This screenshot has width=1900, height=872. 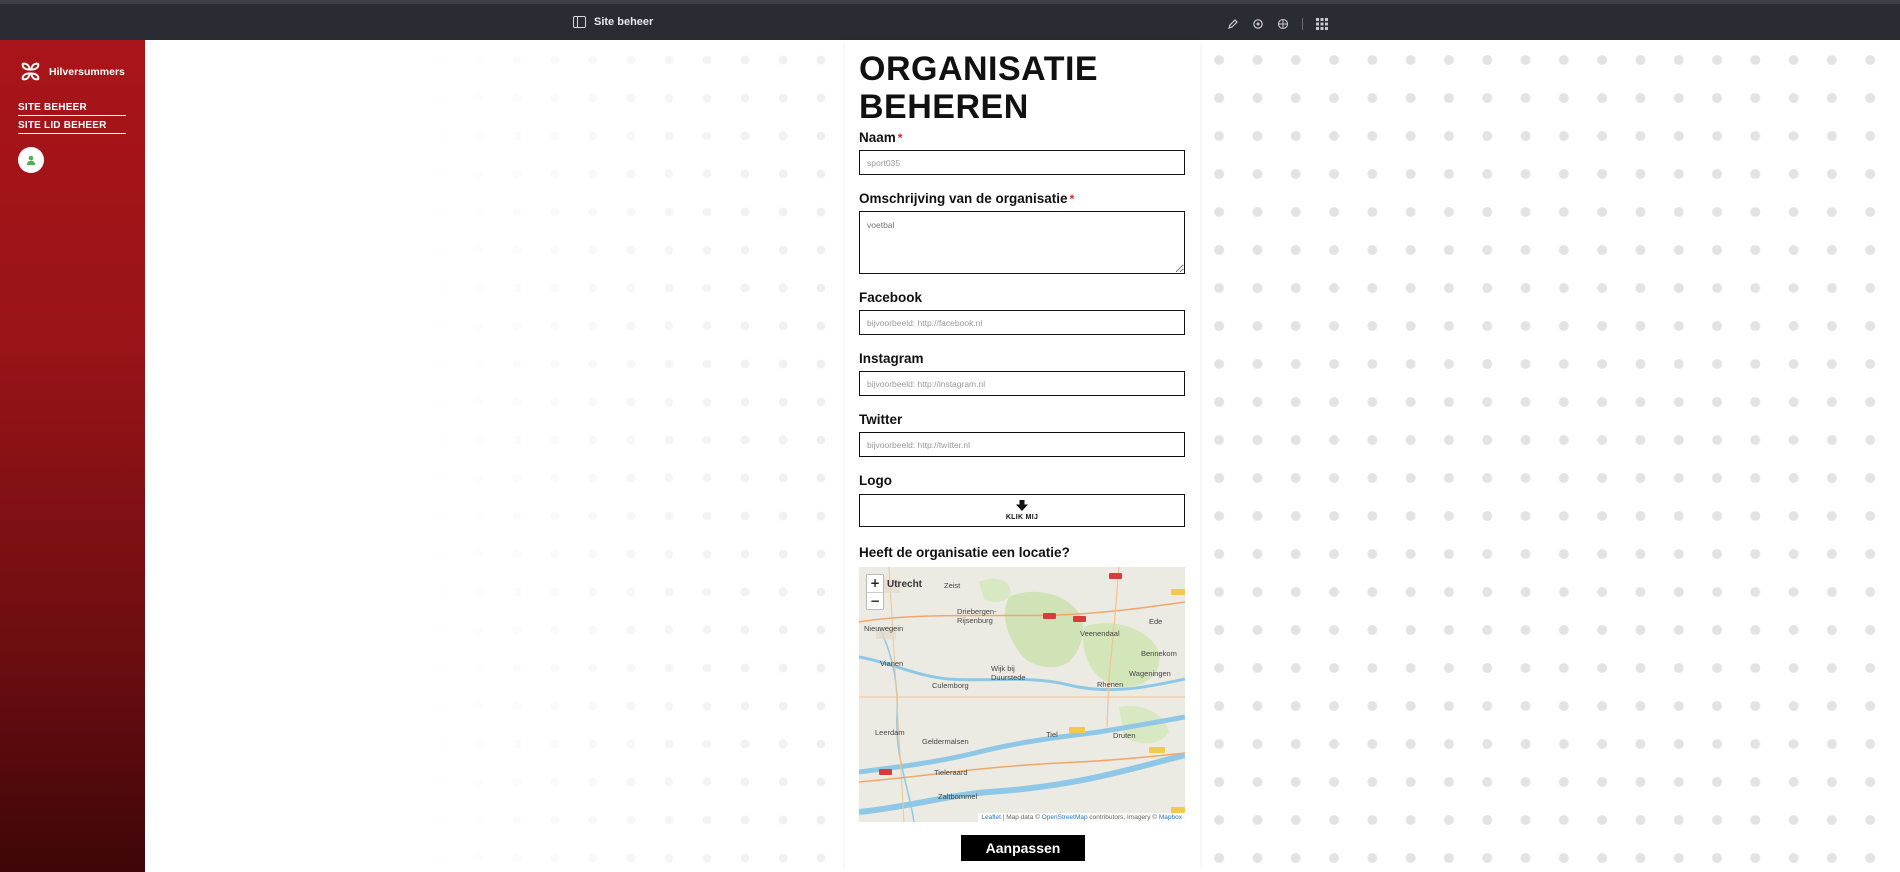 What do you see at coordinates (884, 628) in the screenshot?
I see `map-place-label: Nieuwegein` at bounding box center [884, 628].